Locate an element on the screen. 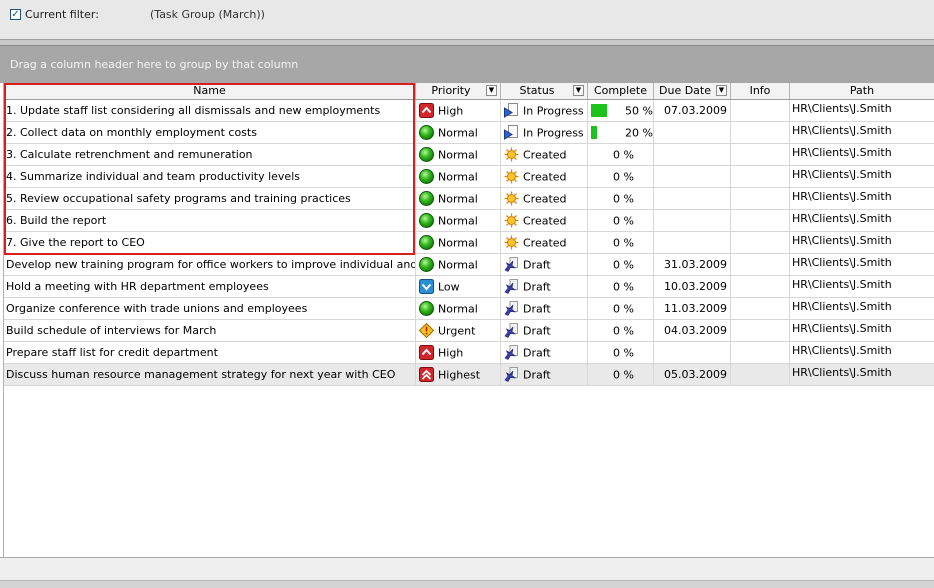  cell-due-date: 11.03.2009 is located at coordinates (692, 308).